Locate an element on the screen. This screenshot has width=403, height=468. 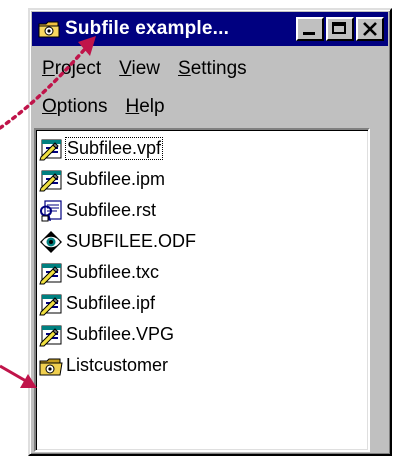
close-icon is located at coordinates (370, 29).